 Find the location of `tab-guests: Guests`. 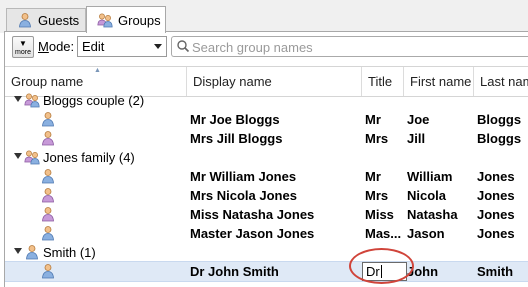

tab-guests: Guests is located at coordinates (46, 19).